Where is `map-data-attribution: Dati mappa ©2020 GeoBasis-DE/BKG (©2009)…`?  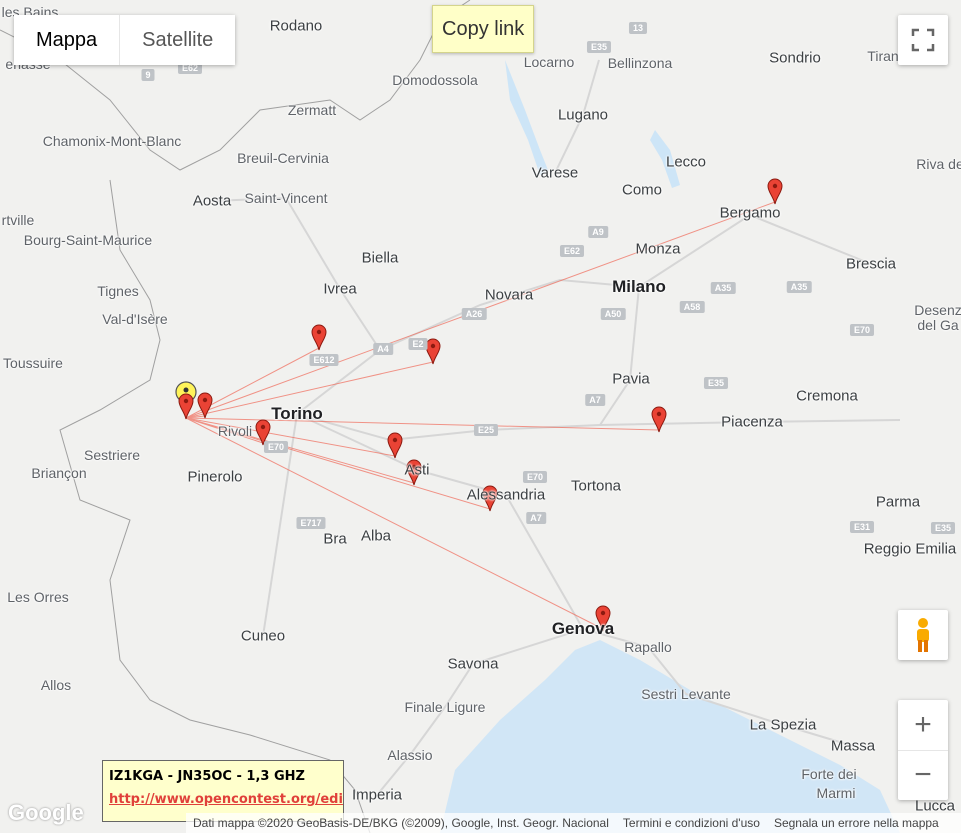 map-data-attribution: Dati mappa ©2020 GeoBasis-DE/BKG (©2009)… is located at coordinates (401, 823).